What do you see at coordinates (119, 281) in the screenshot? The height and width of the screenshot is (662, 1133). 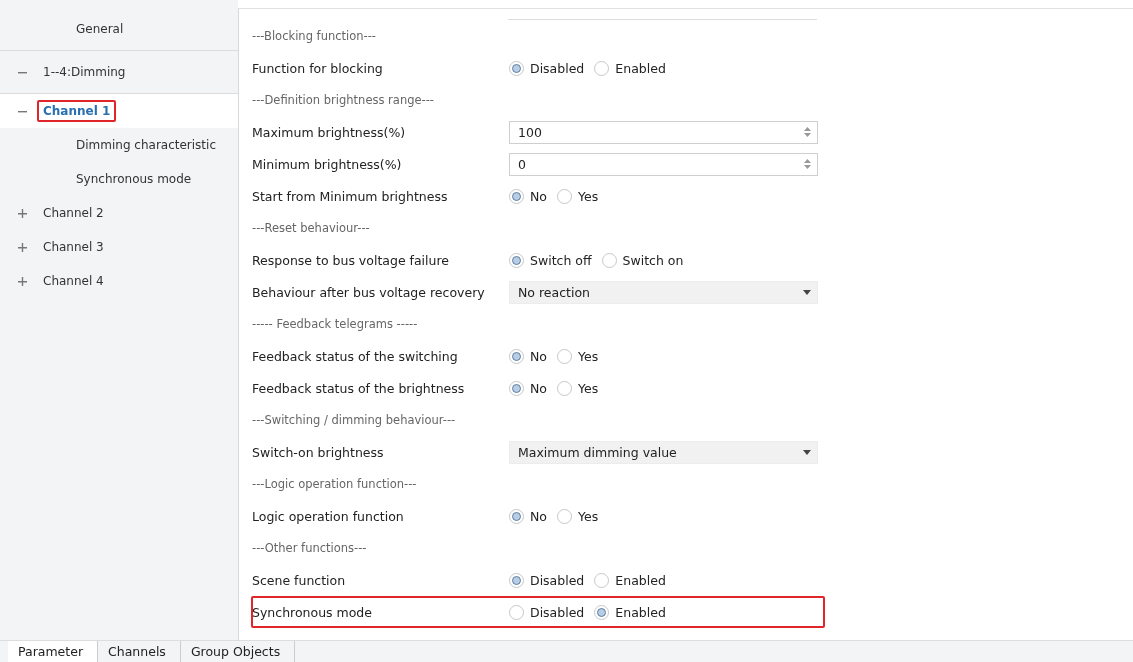 I see `tree-item: Channel 4` at bounding box center [119, 281].